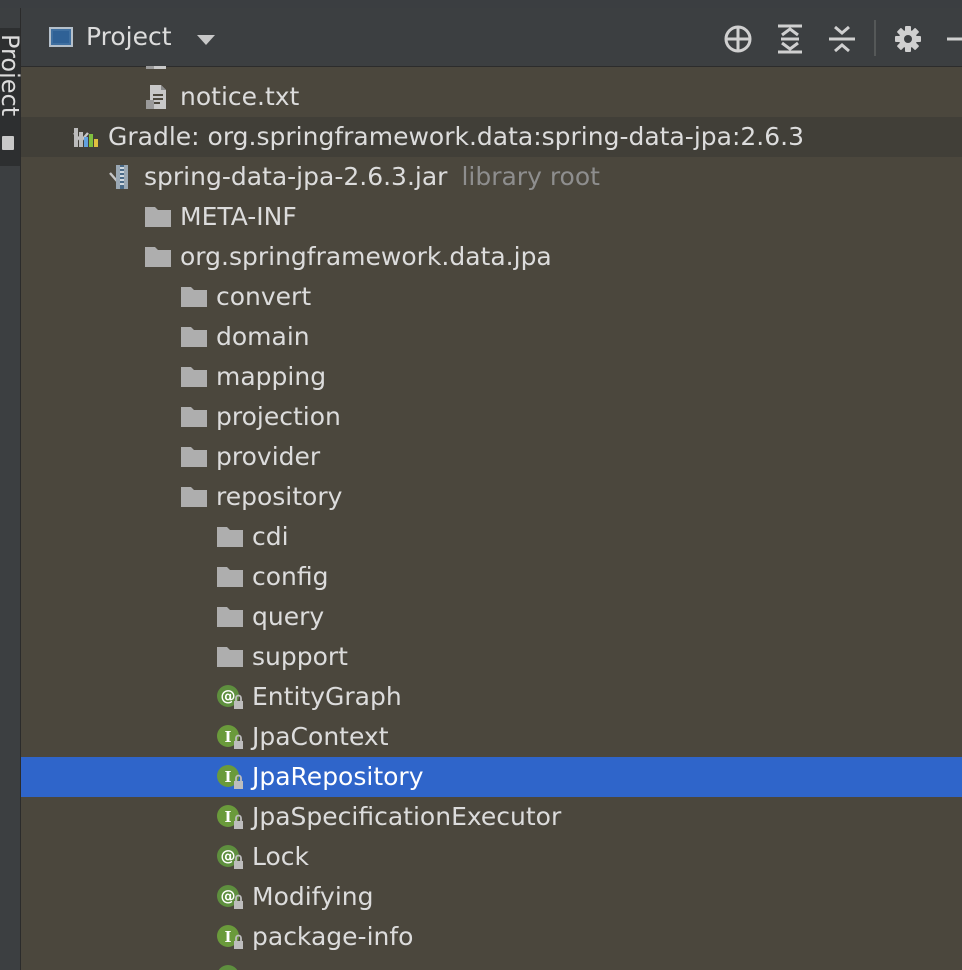 This screenshot has height=970, width=962. Describe the element at coordinates (491, 377) in the screenshot. I see `tree-row-mapping: mapping` at that location.